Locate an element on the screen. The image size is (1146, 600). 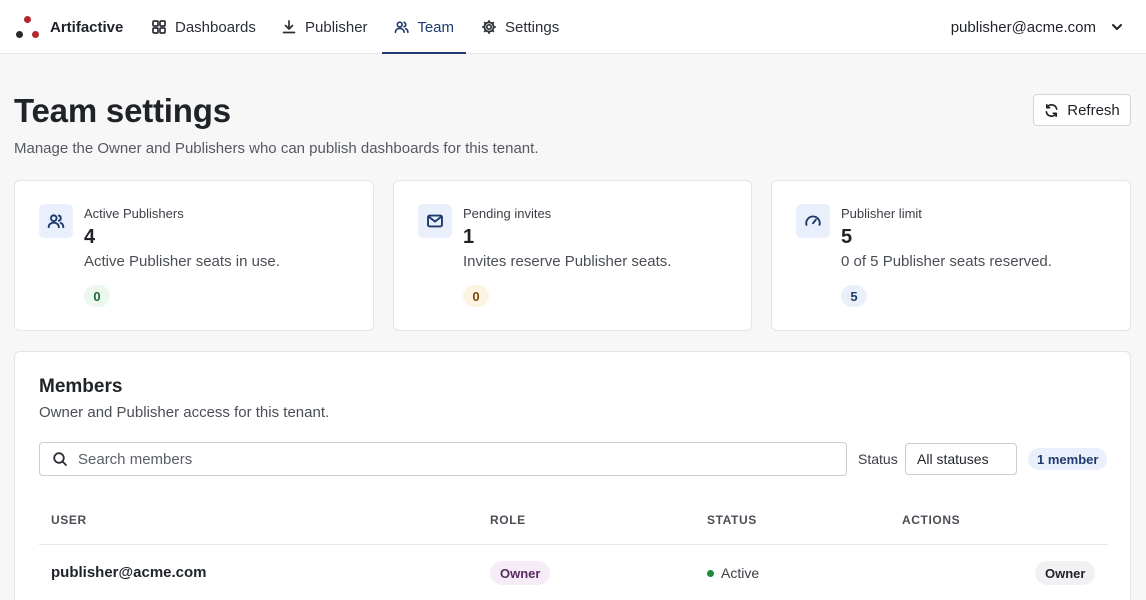
search-input is located at coordinates (428, 459).